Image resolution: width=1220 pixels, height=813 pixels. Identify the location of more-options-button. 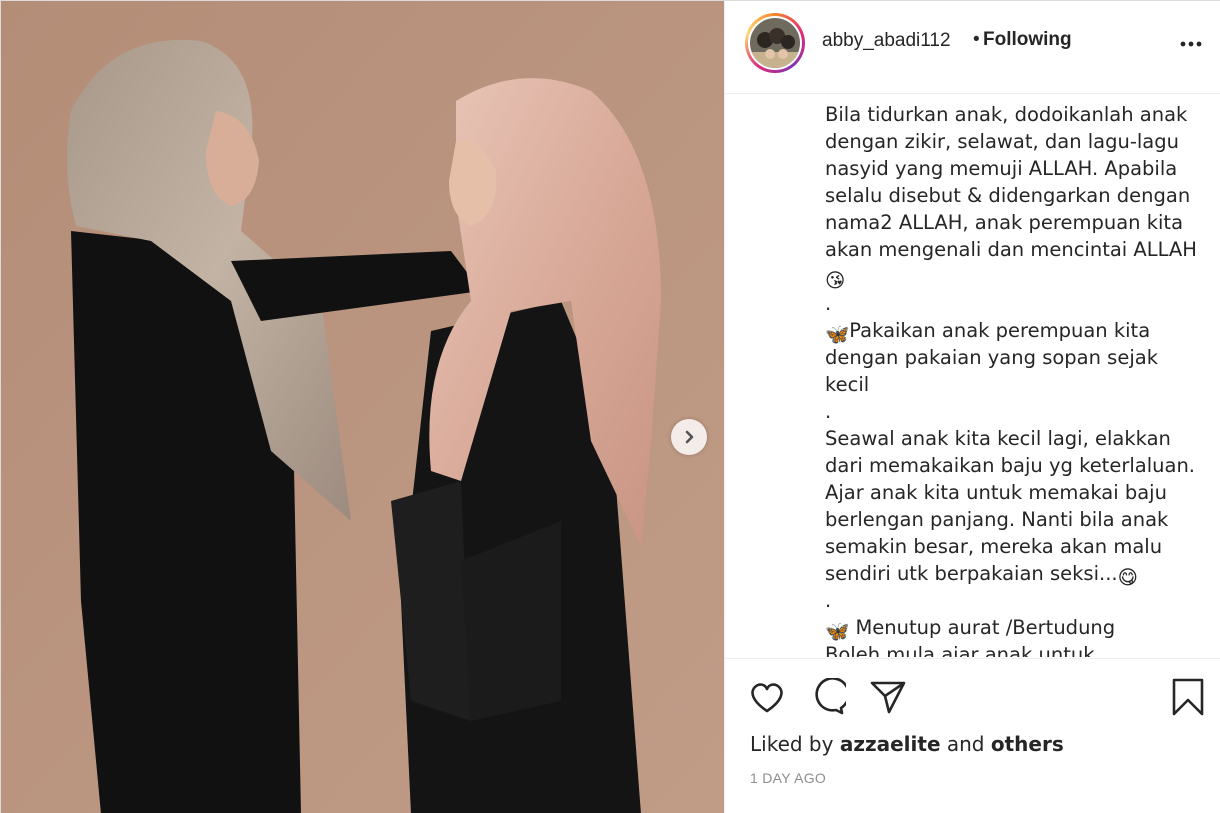
(1190, 44).